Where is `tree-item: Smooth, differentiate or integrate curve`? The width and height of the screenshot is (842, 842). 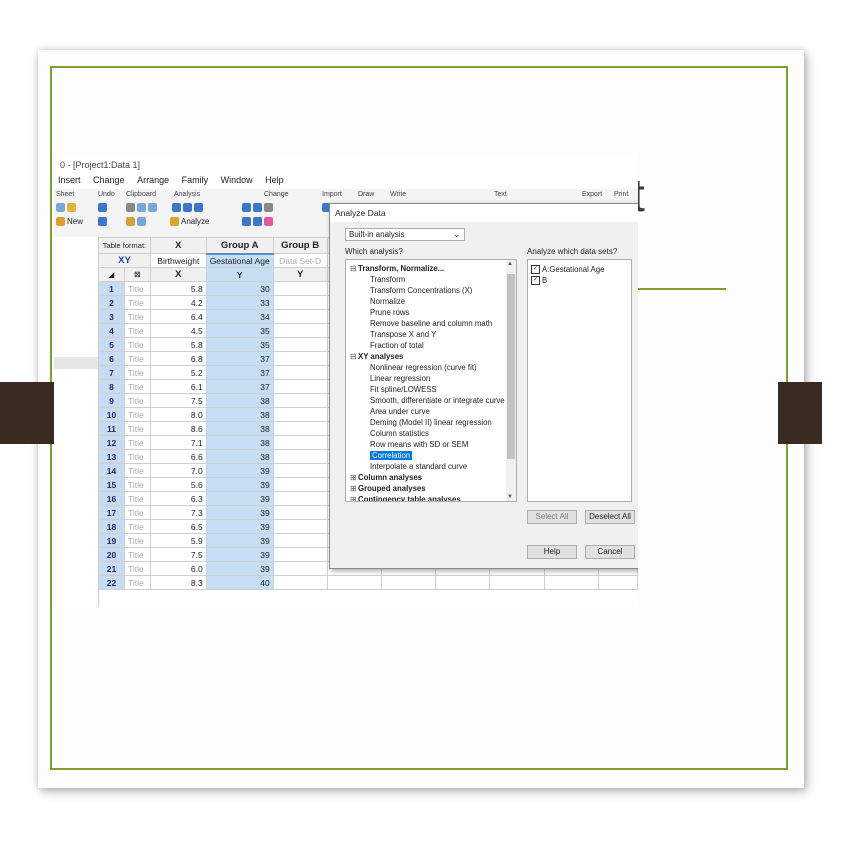 tree-item: Smooth, differentiate or integrate curve is located at coordinates (437, 400).